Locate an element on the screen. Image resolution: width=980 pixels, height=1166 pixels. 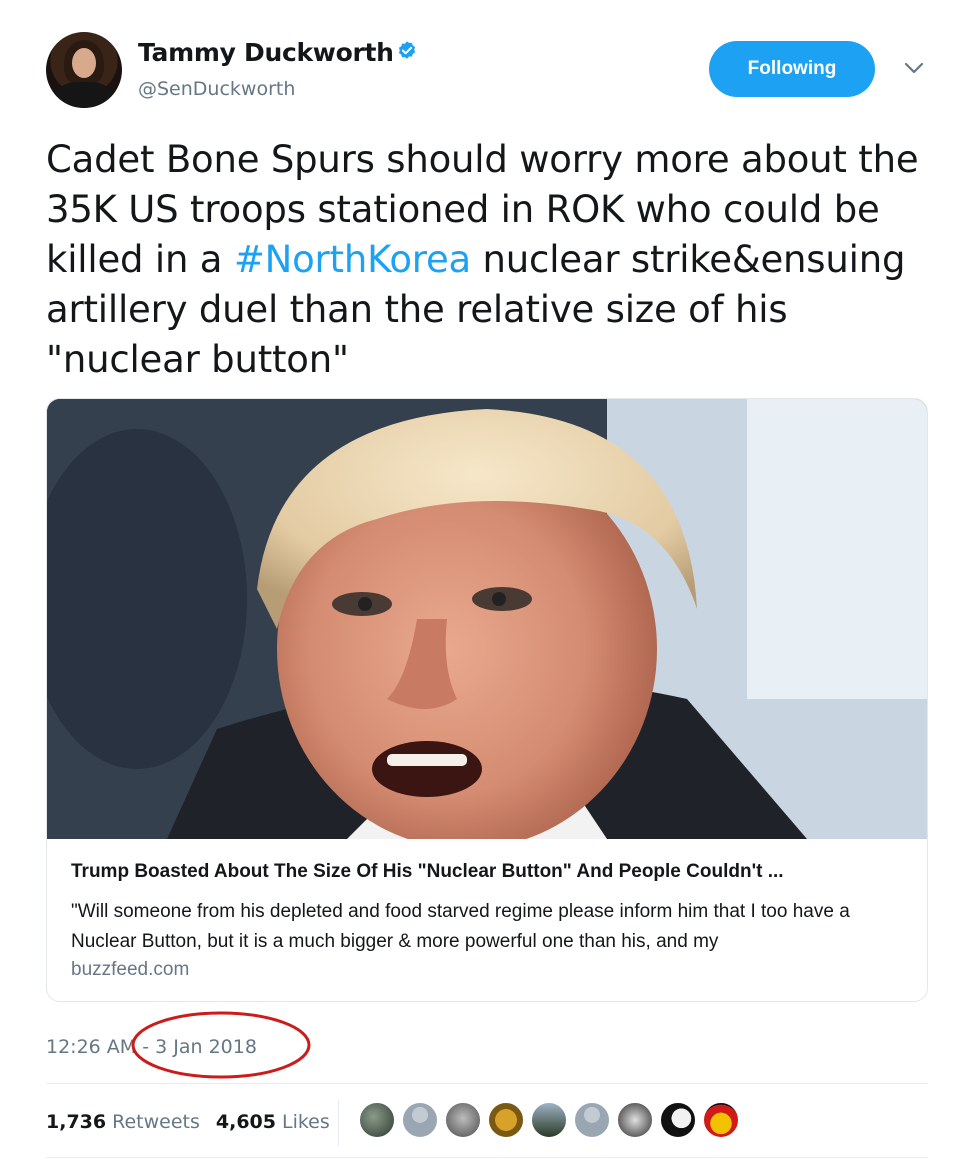
annotation-circle is located at coordinates (221, 1045).